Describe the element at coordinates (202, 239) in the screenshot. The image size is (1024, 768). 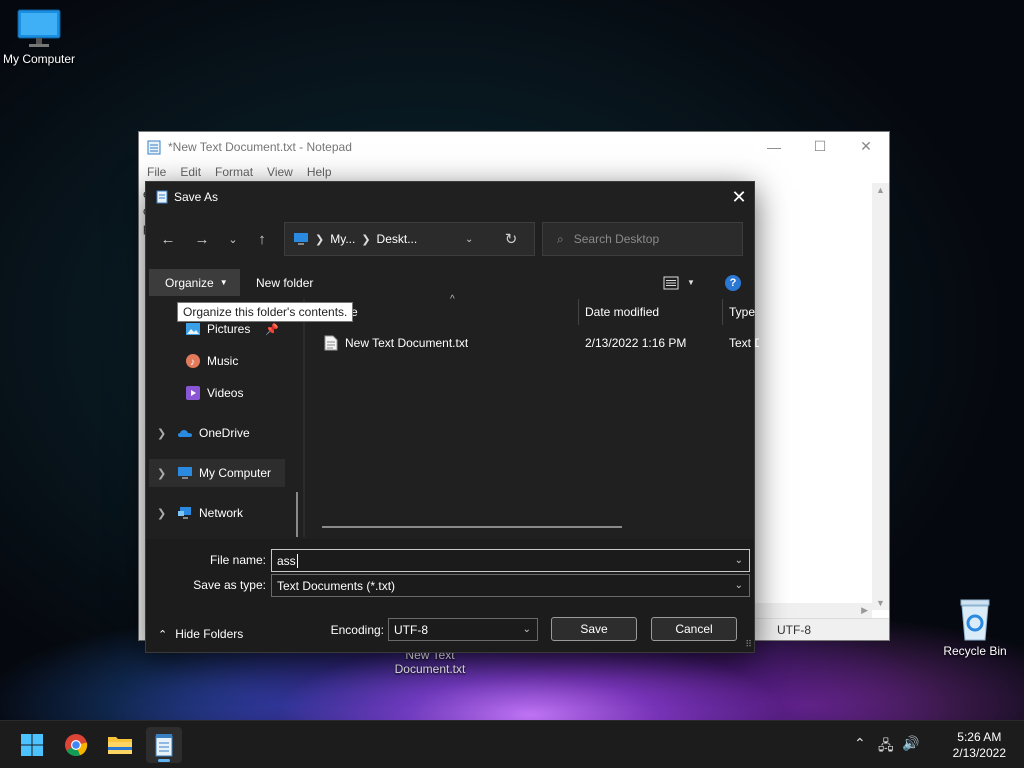
I see `forward-arrow-icon: →` at that location.